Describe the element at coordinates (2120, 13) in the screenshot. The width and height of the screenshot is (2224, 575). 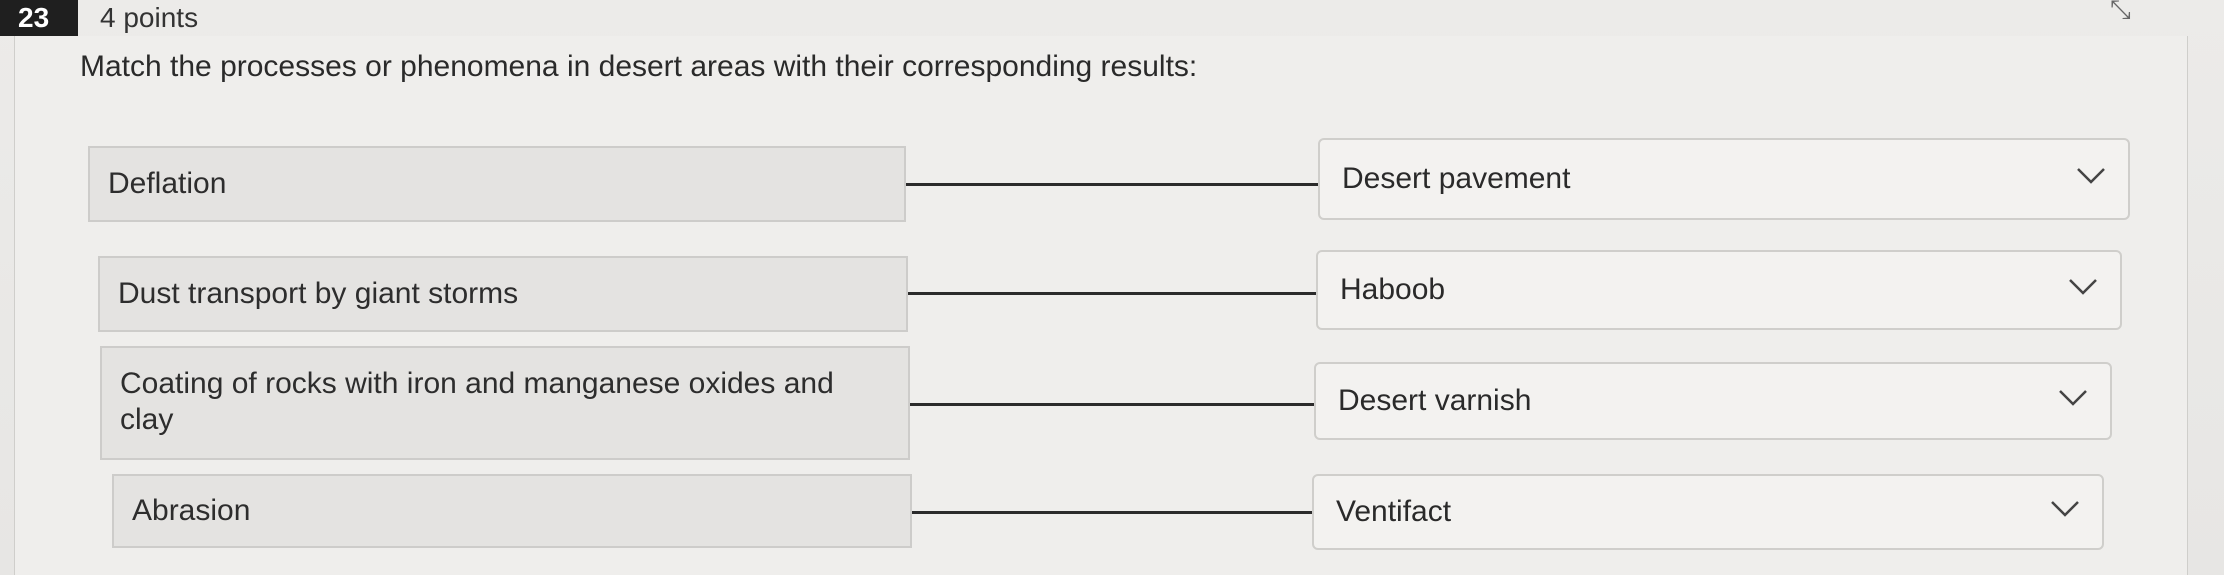
I see `expand-icon: ⤡` at that location.